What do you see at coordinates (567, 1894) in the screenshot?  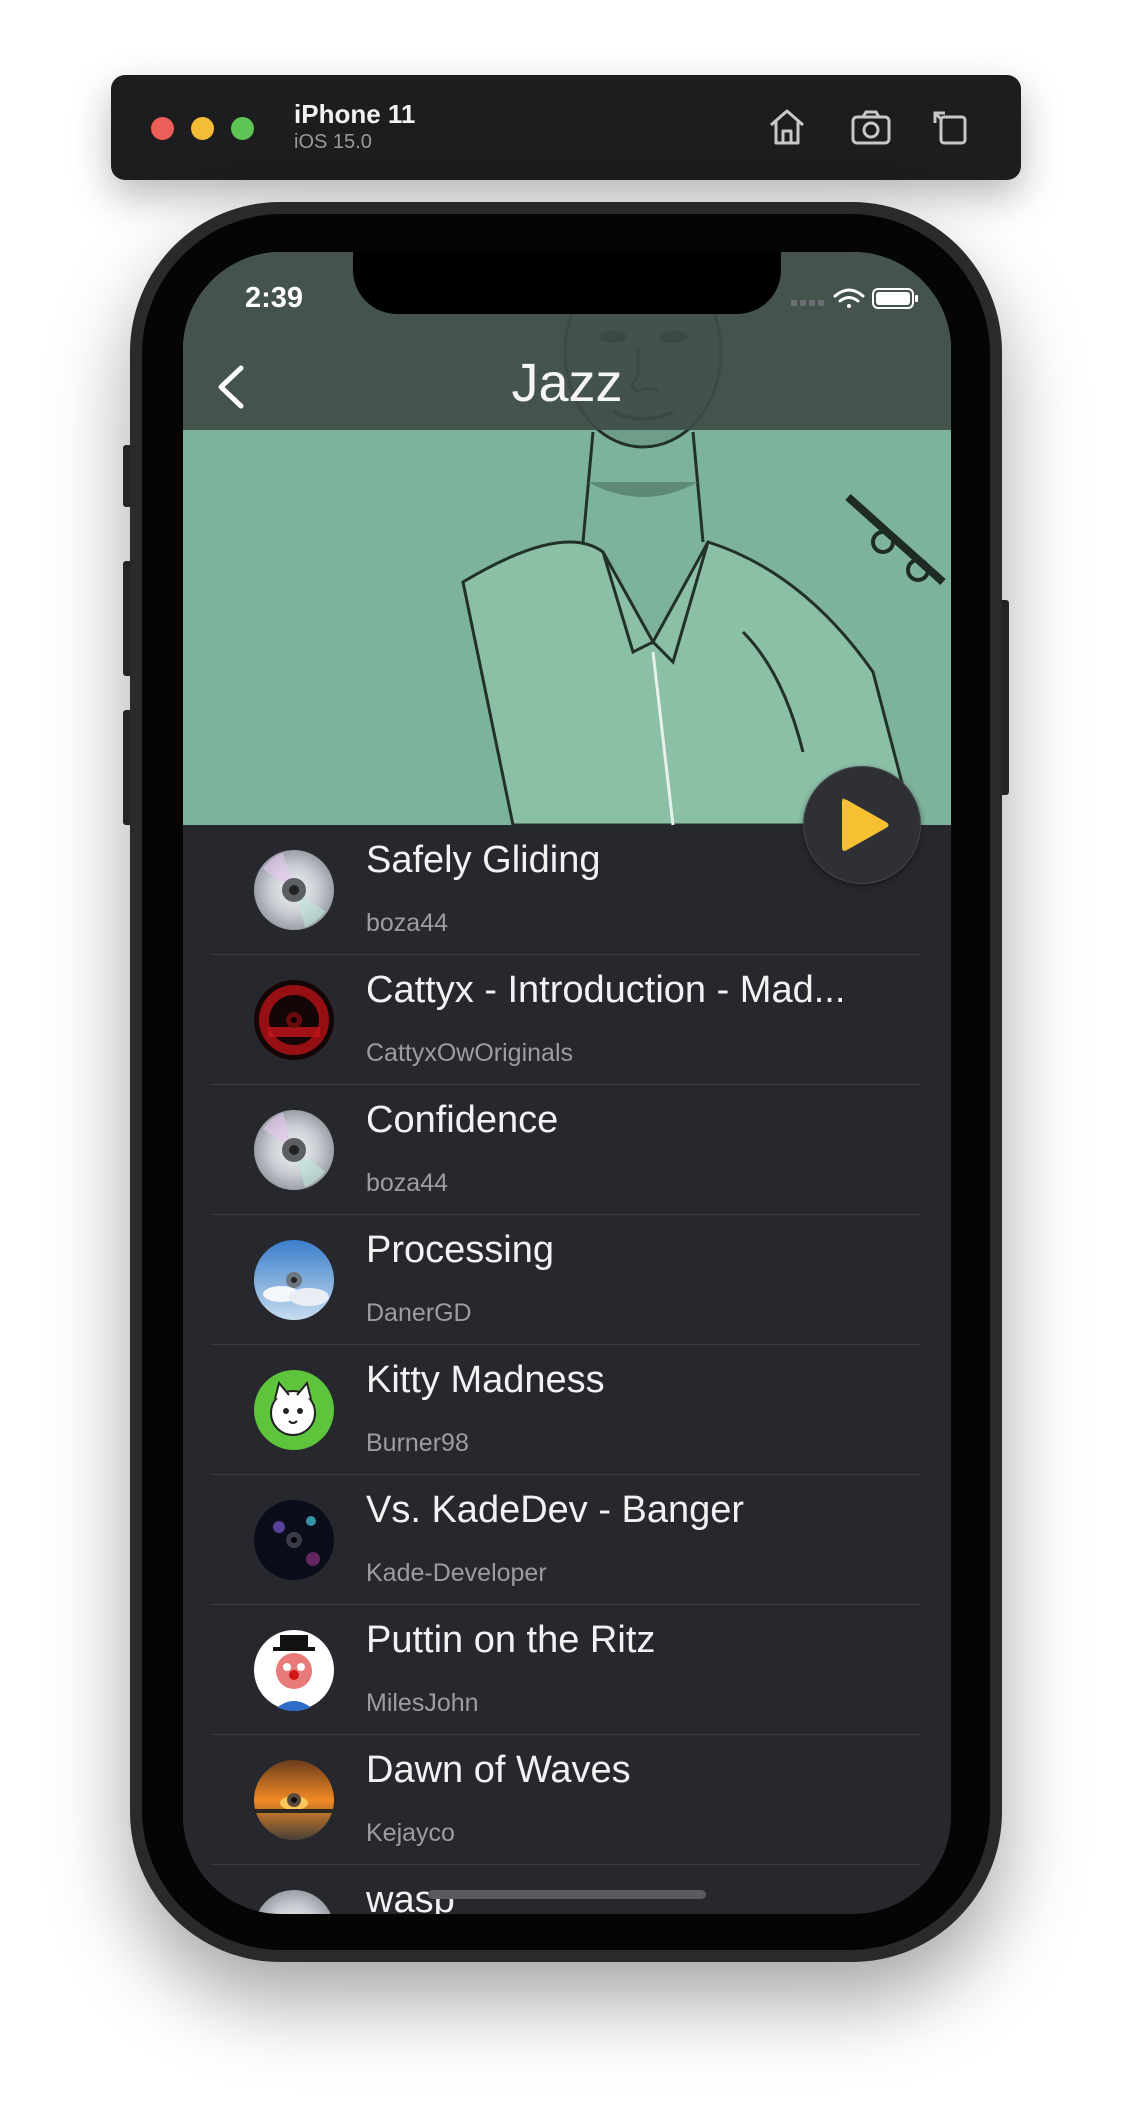 I see `home-indicator` at bounding box center [567, 1894].